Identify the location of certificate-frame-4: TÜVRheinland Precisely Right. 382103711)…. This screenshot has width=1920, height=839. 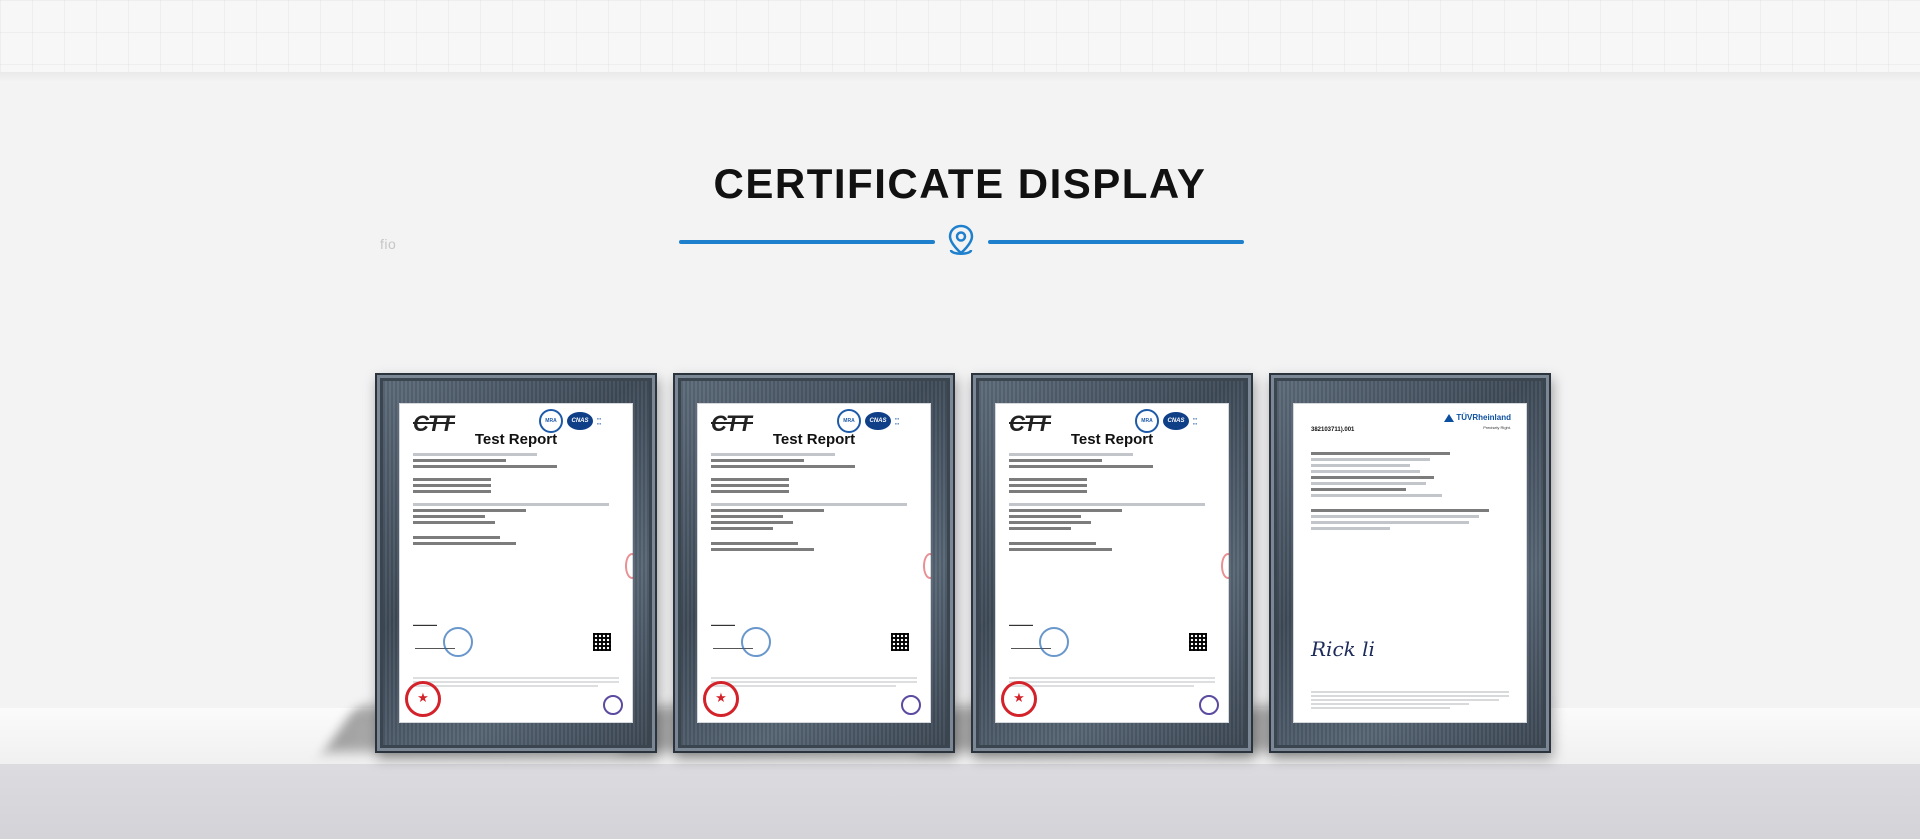
(1410, 563).